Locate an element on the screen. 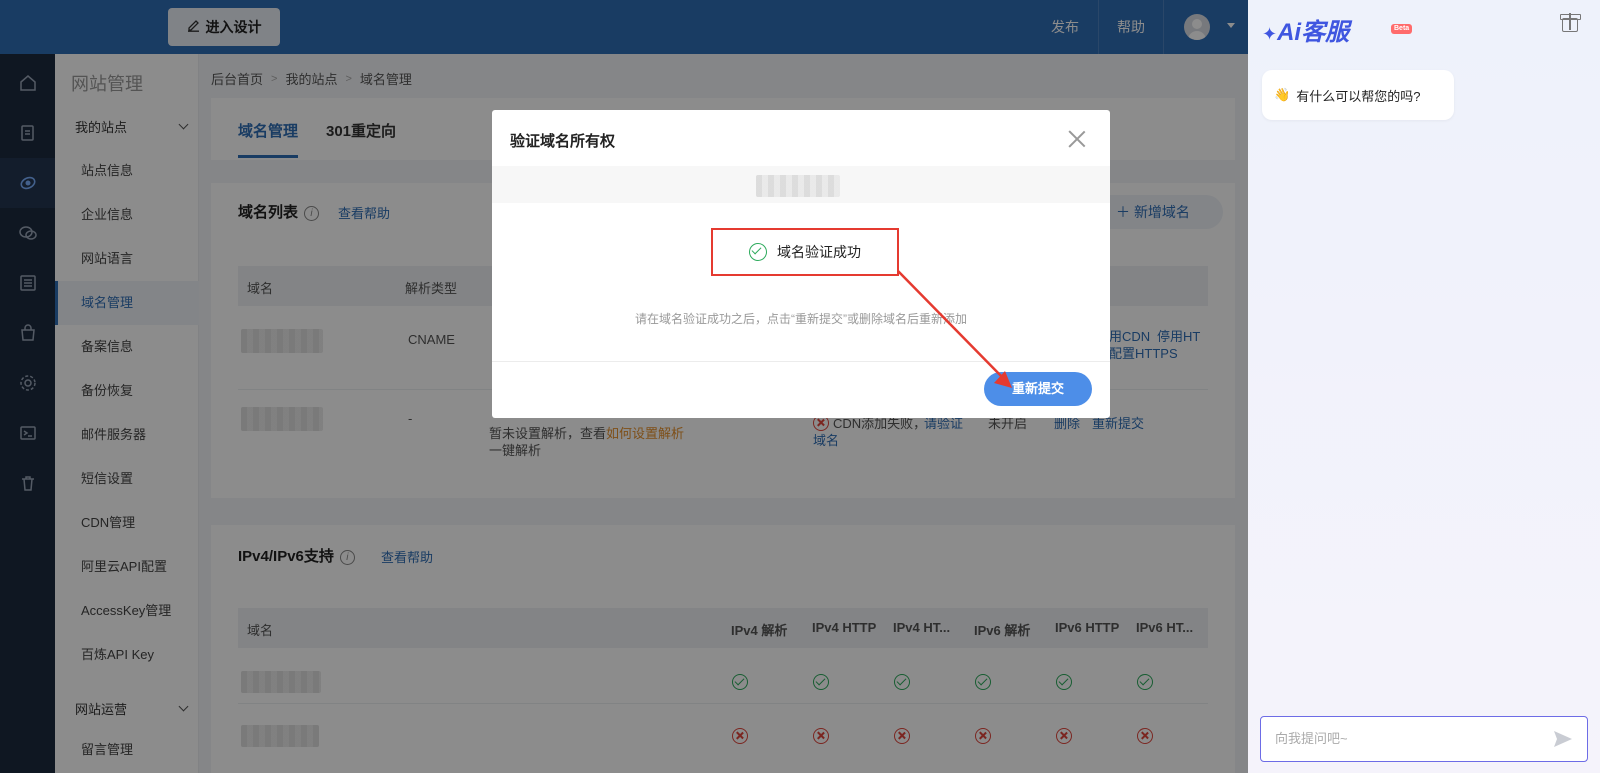 Image resolution: width=1600 pixels, height=773 pixels. verify-success-message: 域名验证成功 is located at coordinates (805, 252).